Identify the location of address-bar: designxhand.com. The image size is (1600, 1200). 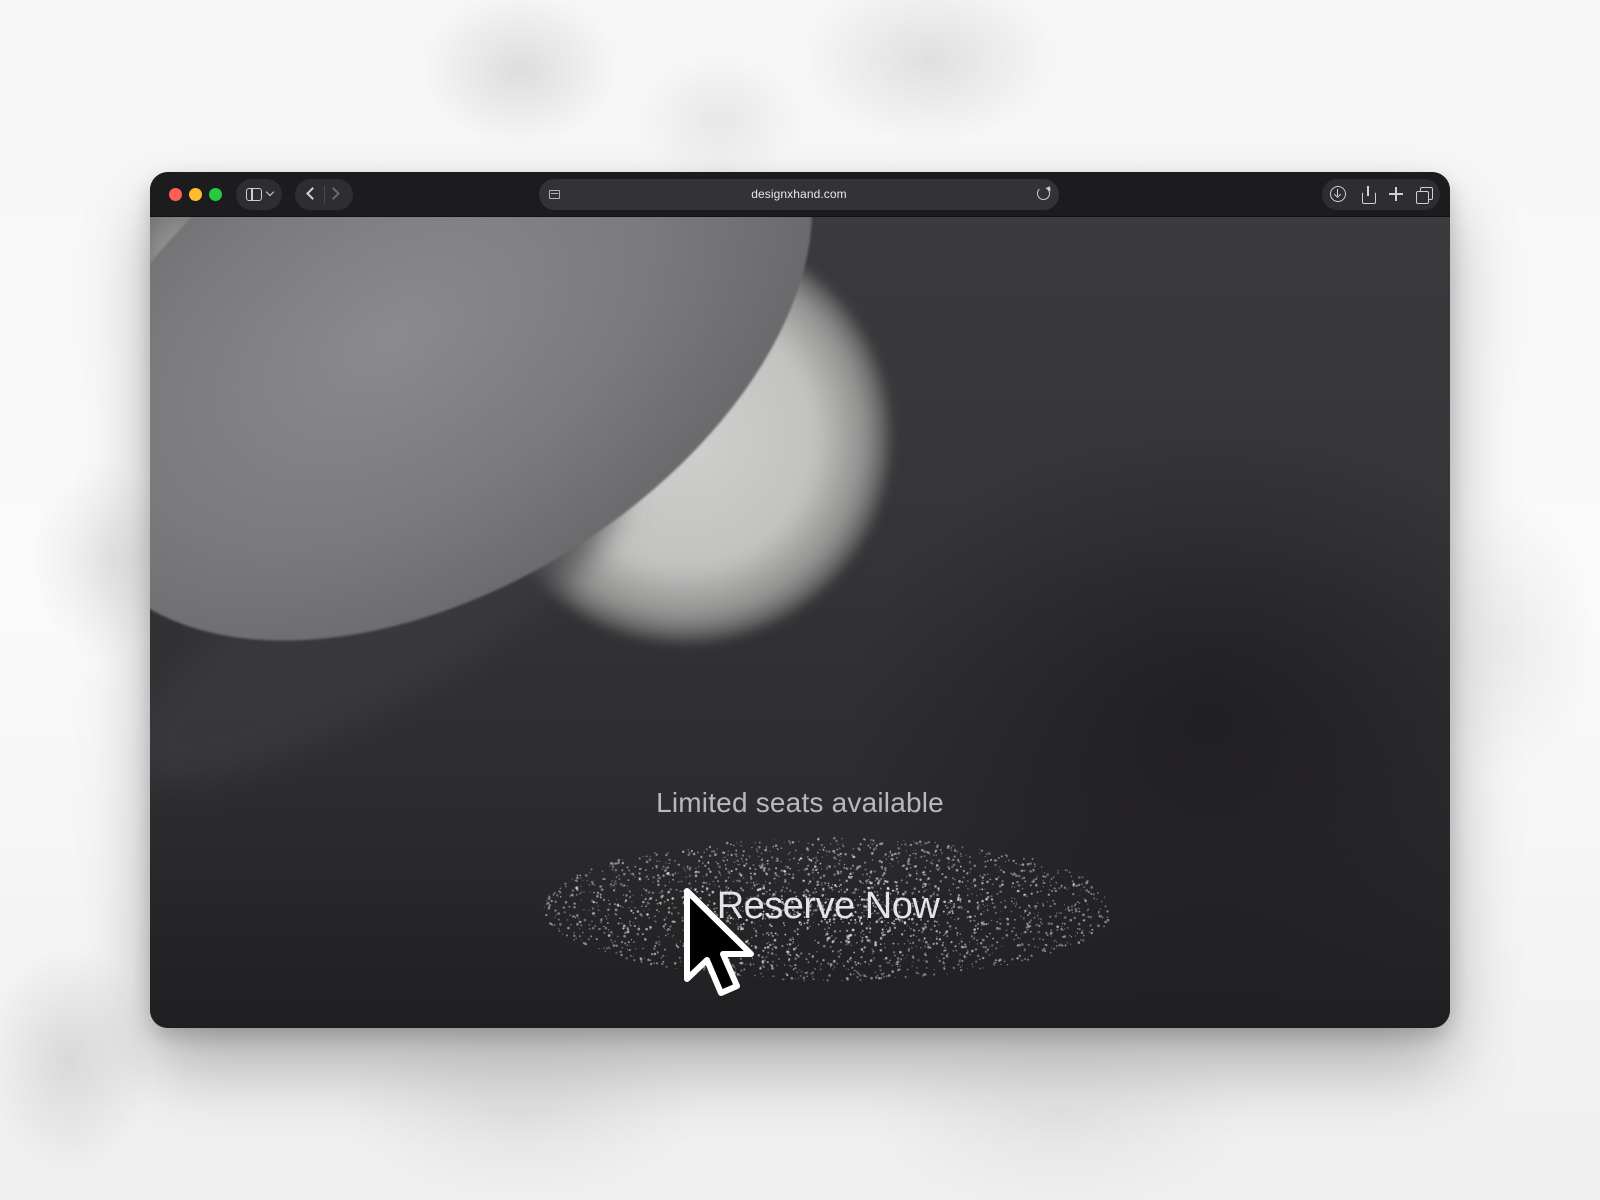
(799, 194).